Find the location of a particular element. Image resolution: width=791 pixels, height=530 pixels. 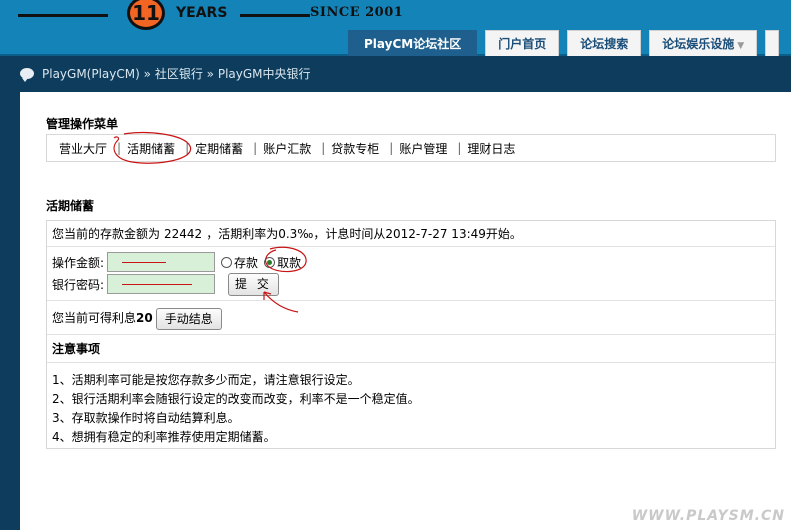

password-label: 银行密码: is located at coordinates (78, 284).